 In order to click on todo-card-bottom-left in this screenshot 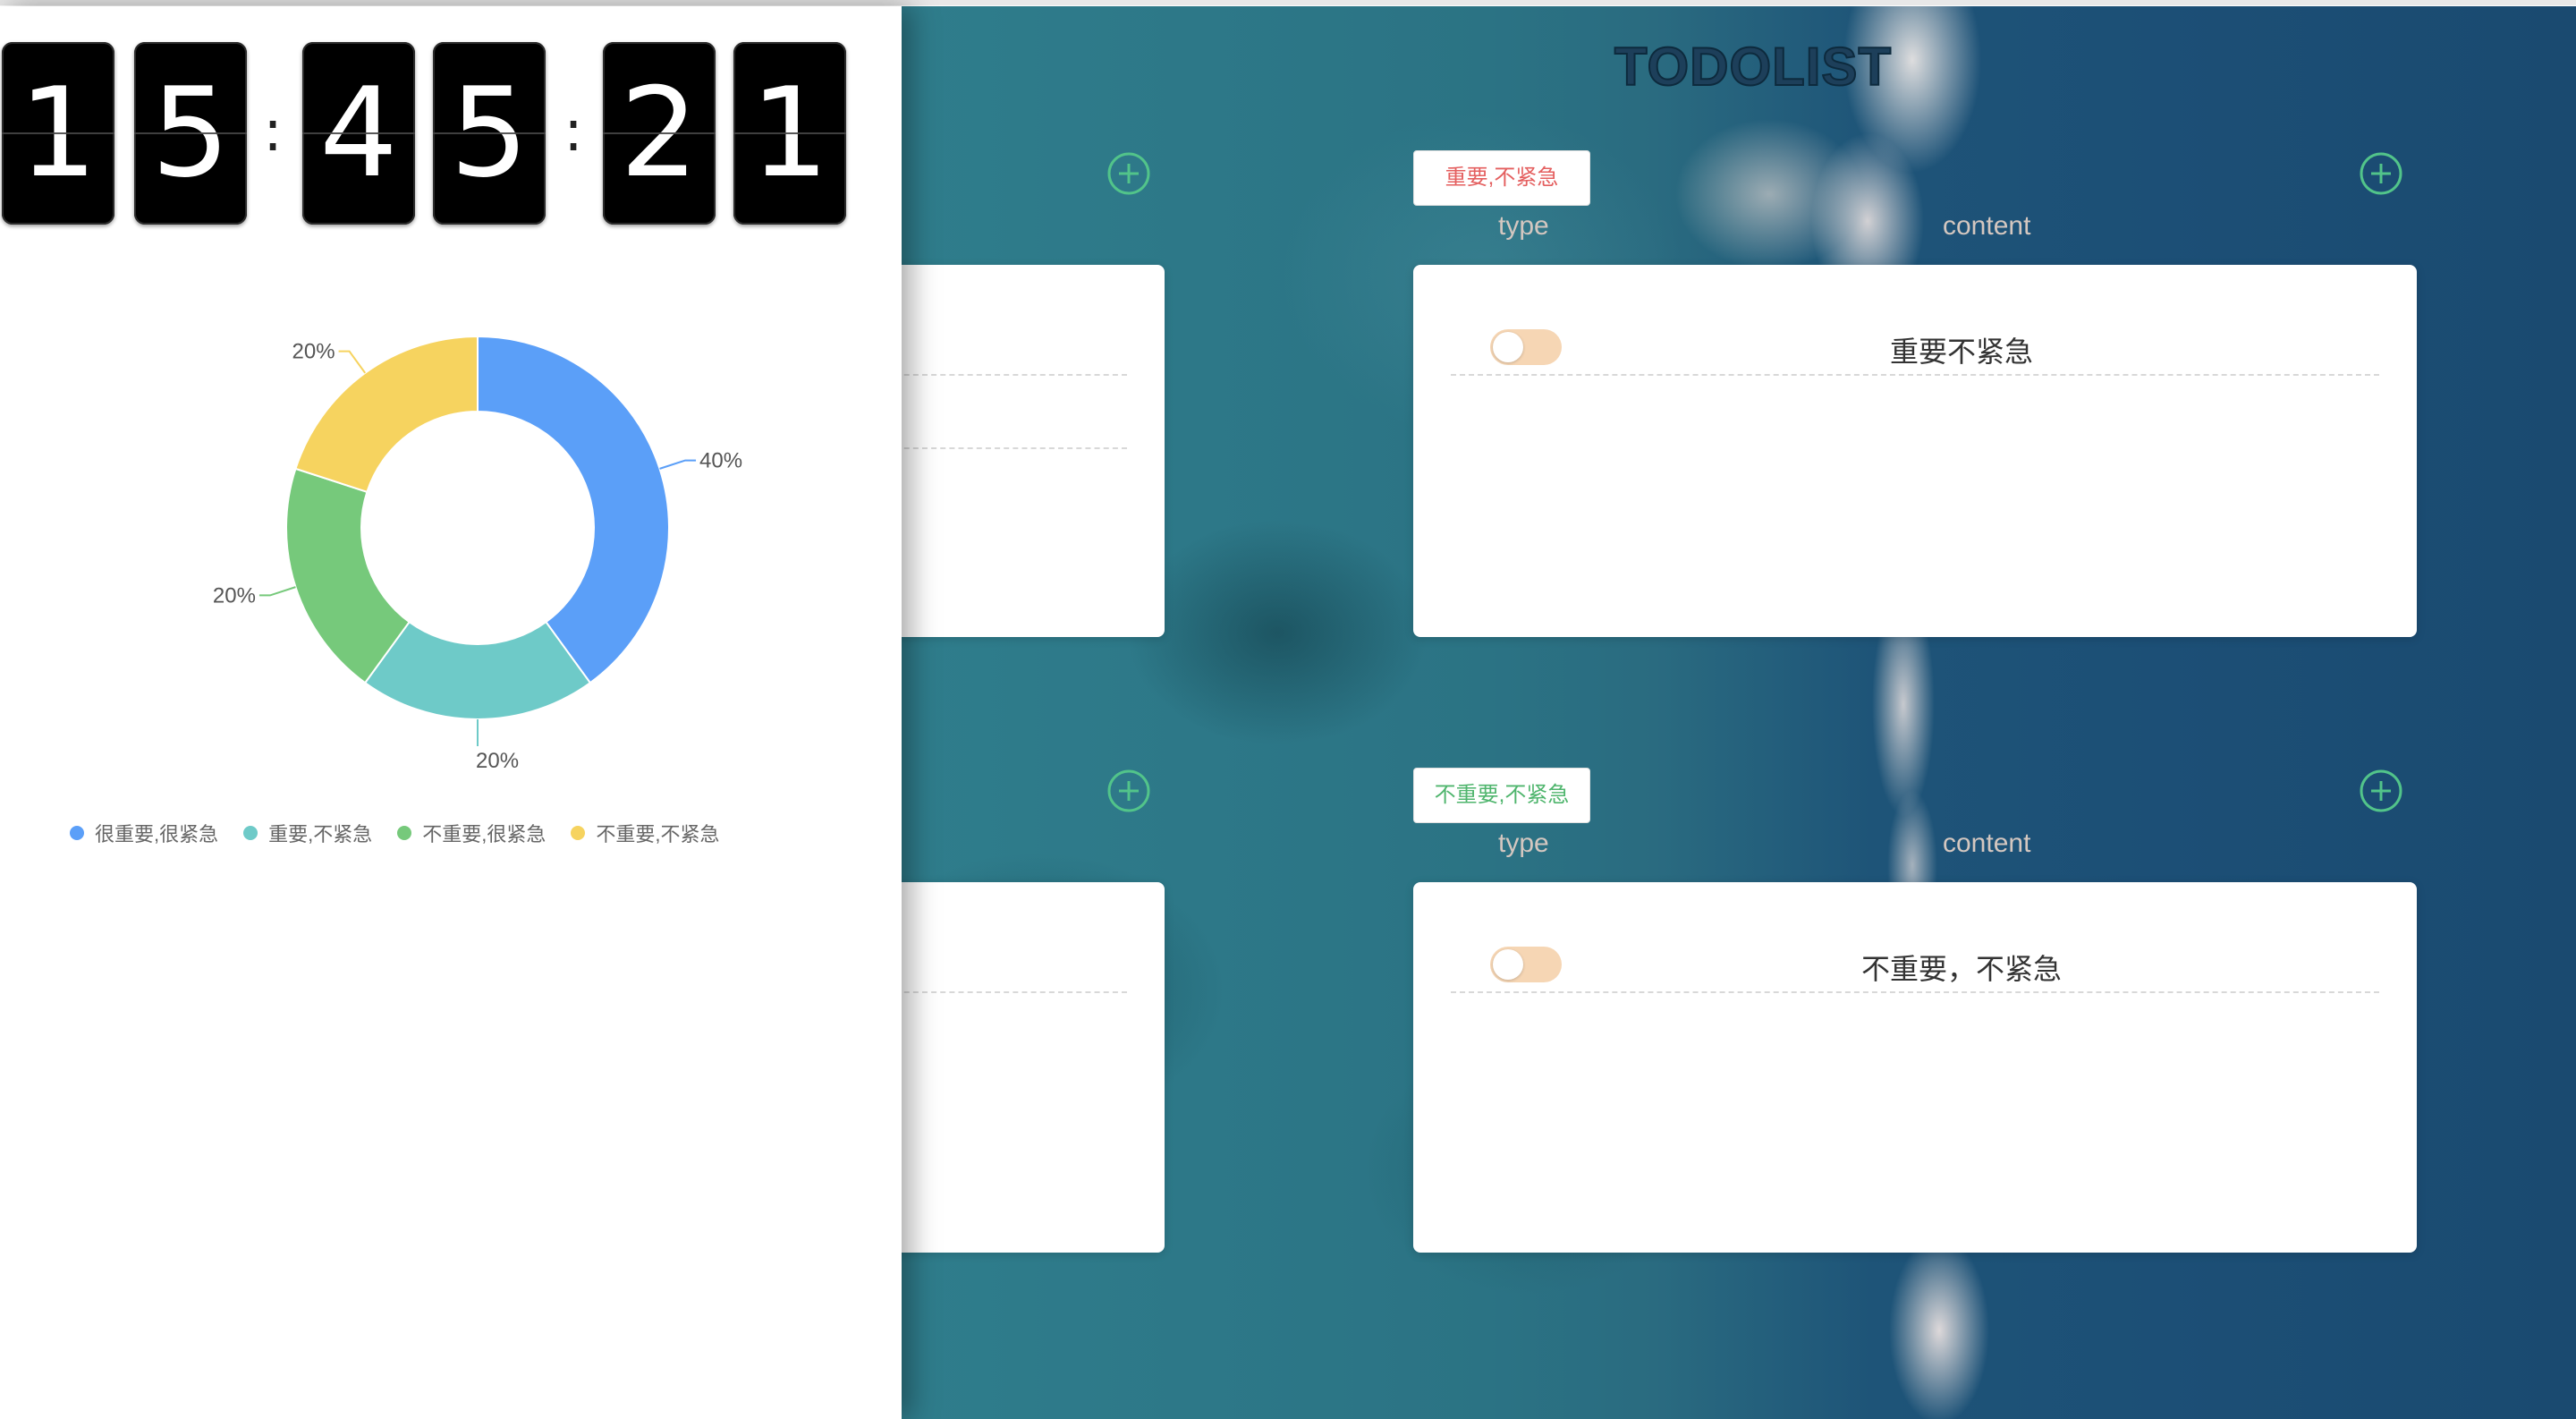, I will do `click(1012, 1067)`.